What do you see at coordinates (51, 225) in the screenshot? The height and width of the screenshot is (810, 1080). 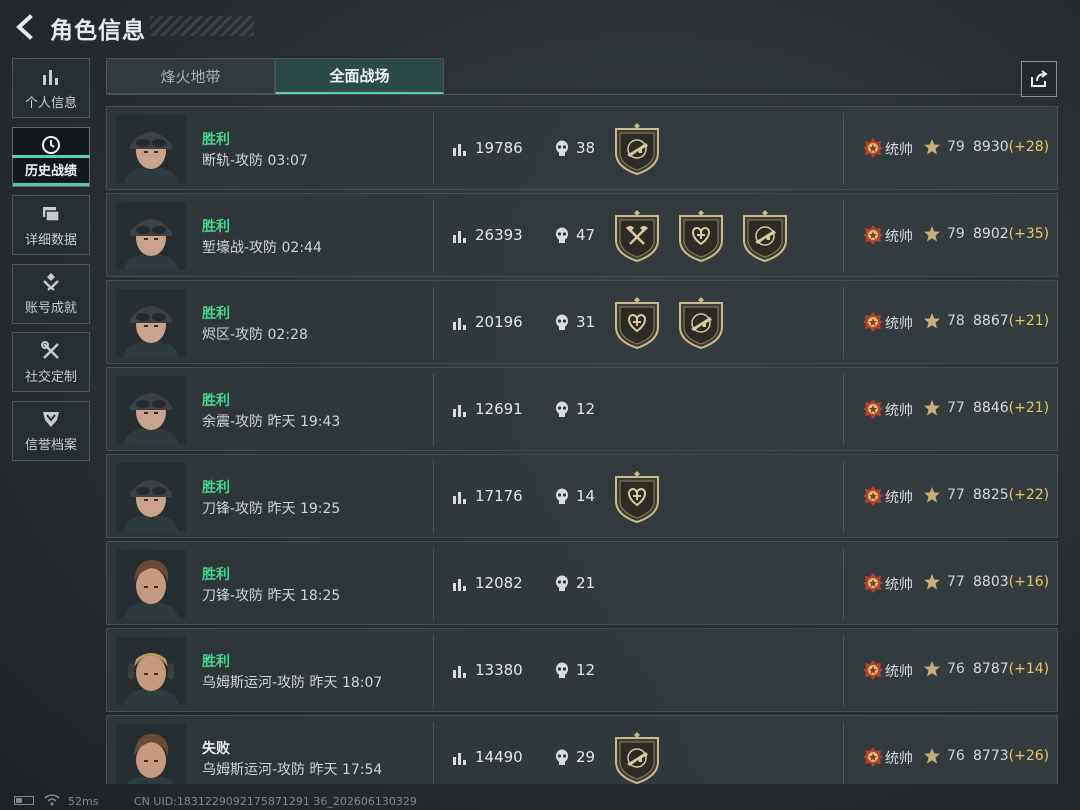 I see `sidebar-item-2: 详细数据` at bounding box center [51, 225].